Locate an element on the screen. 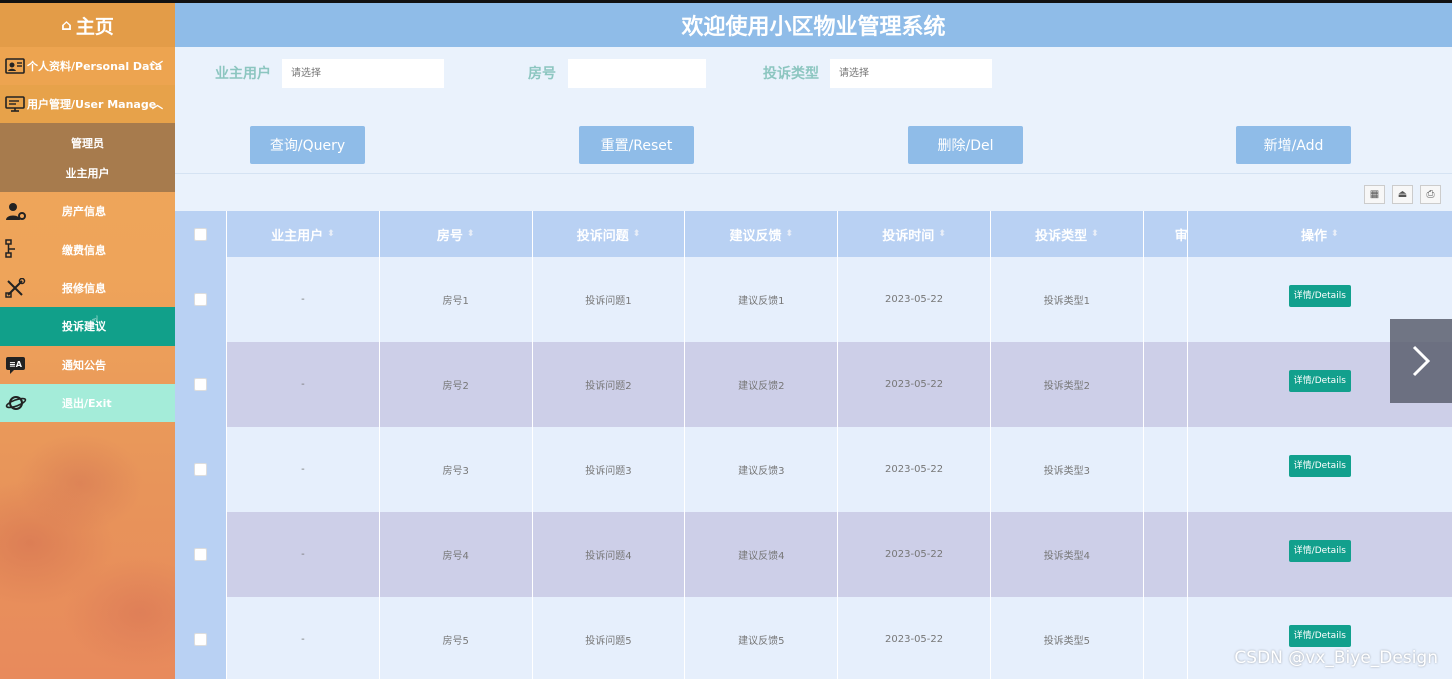 Image resolution: width=1452 pixels, height=679 pixels. sidebar-home: ⌂ 主页 is located at coordinates (87, 25).